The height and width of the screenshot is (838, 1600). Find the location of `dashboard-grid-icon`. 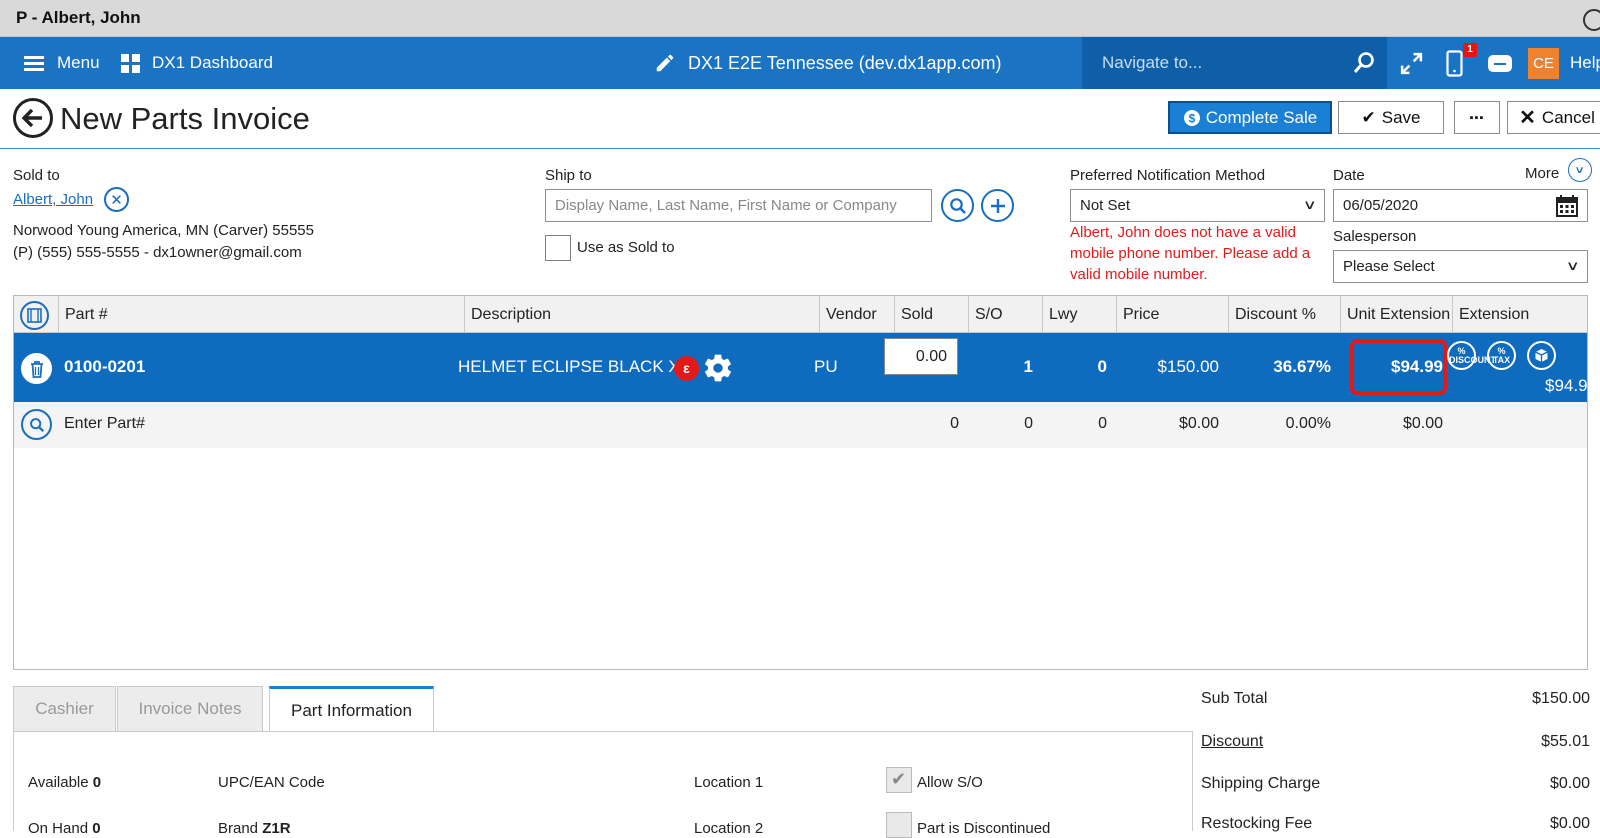

dashboard-grid-icon is located at coordinates (130, 63).